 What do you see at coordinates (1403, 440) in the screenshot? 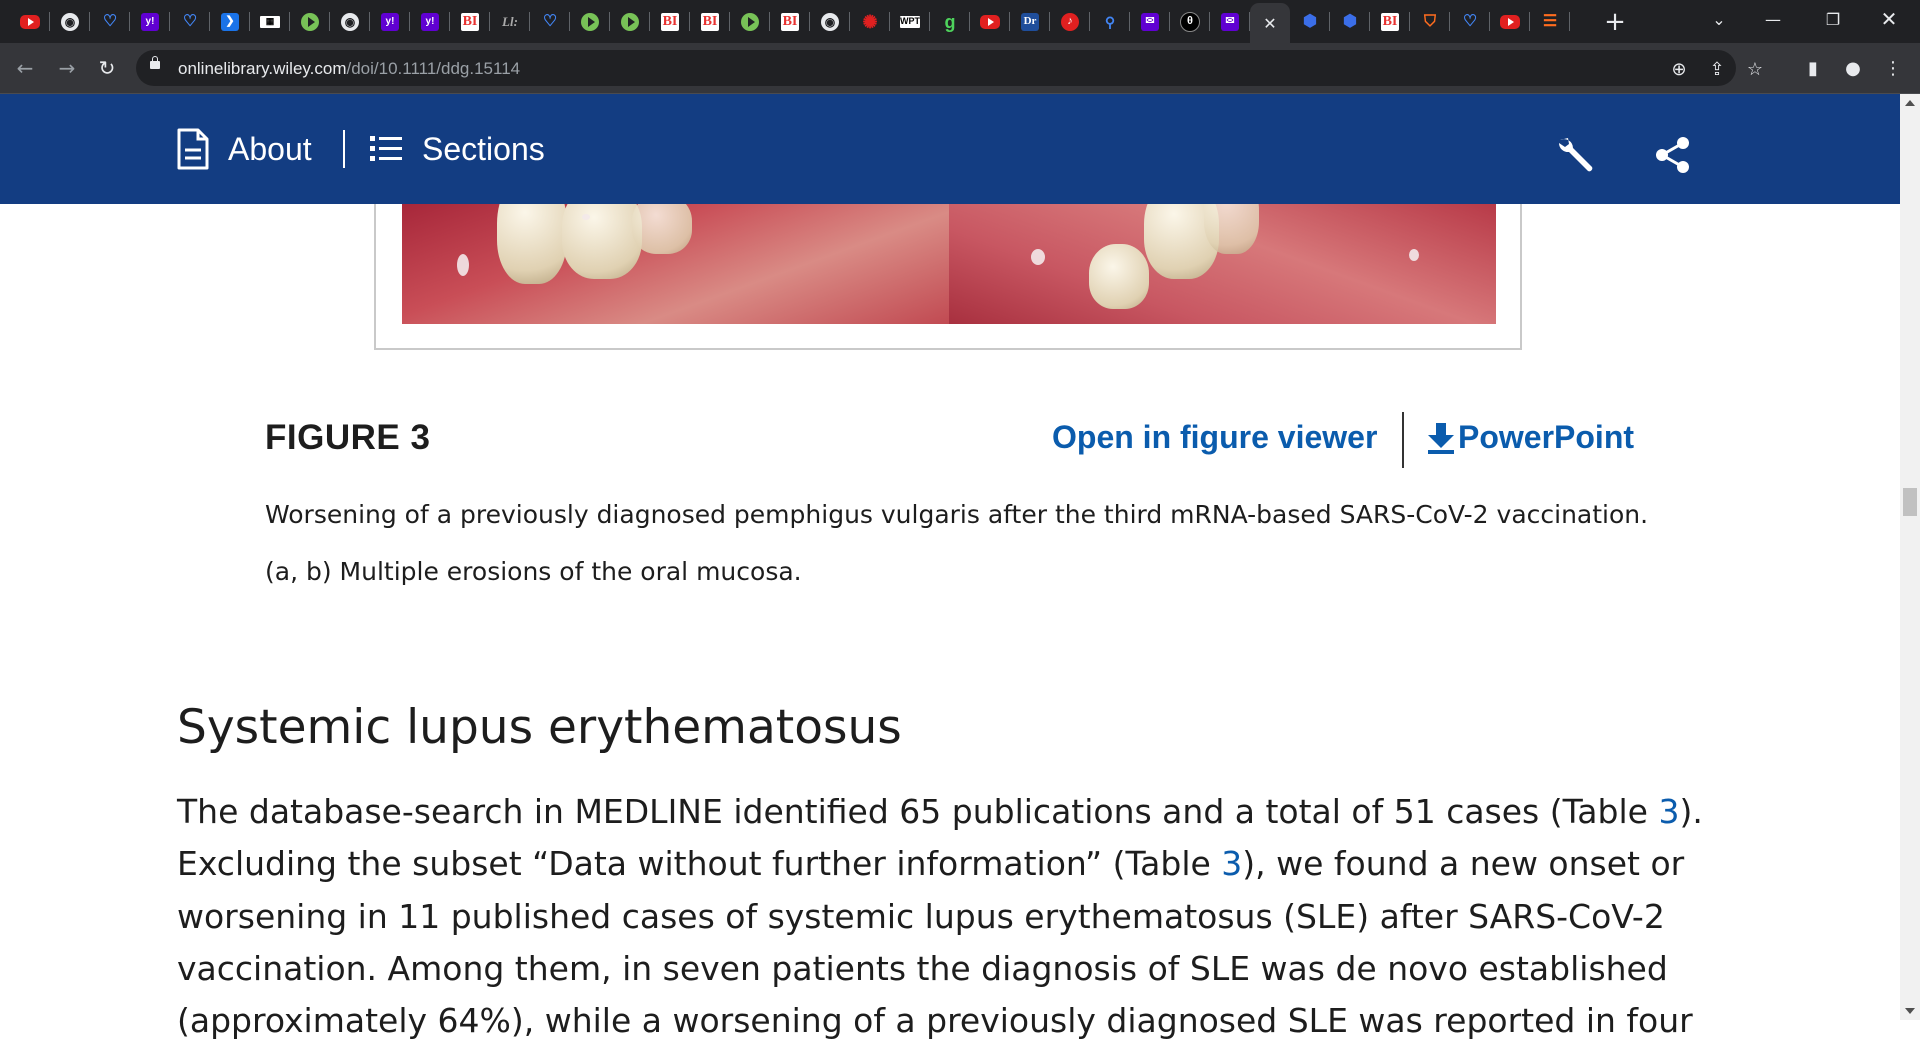
I see `figure-link-separator` at bounding box center [1403, 440].